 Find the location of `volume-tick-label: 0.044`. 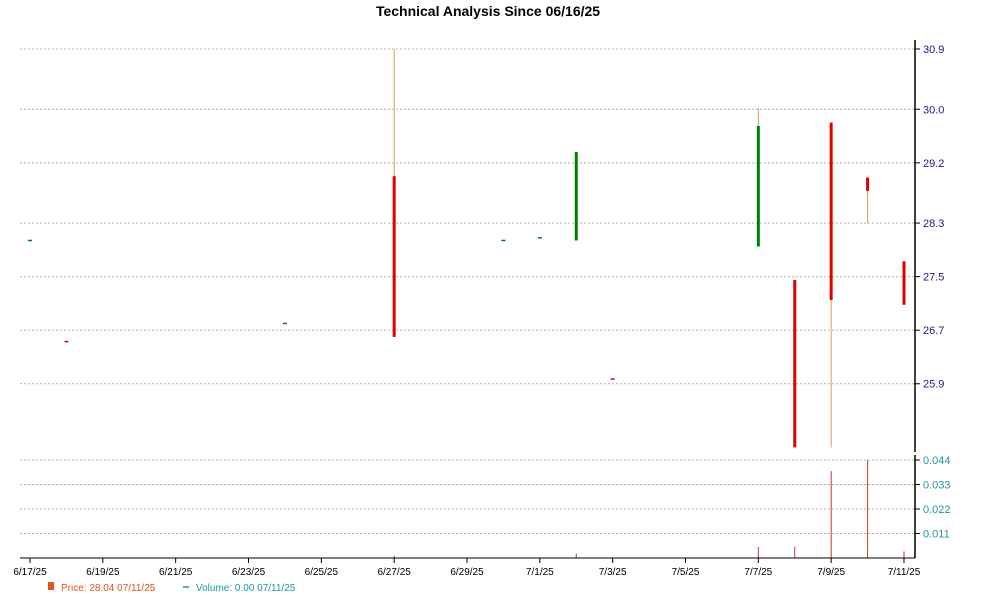

volume-tick-label: 0.044 is located at coordinates (937, 461).